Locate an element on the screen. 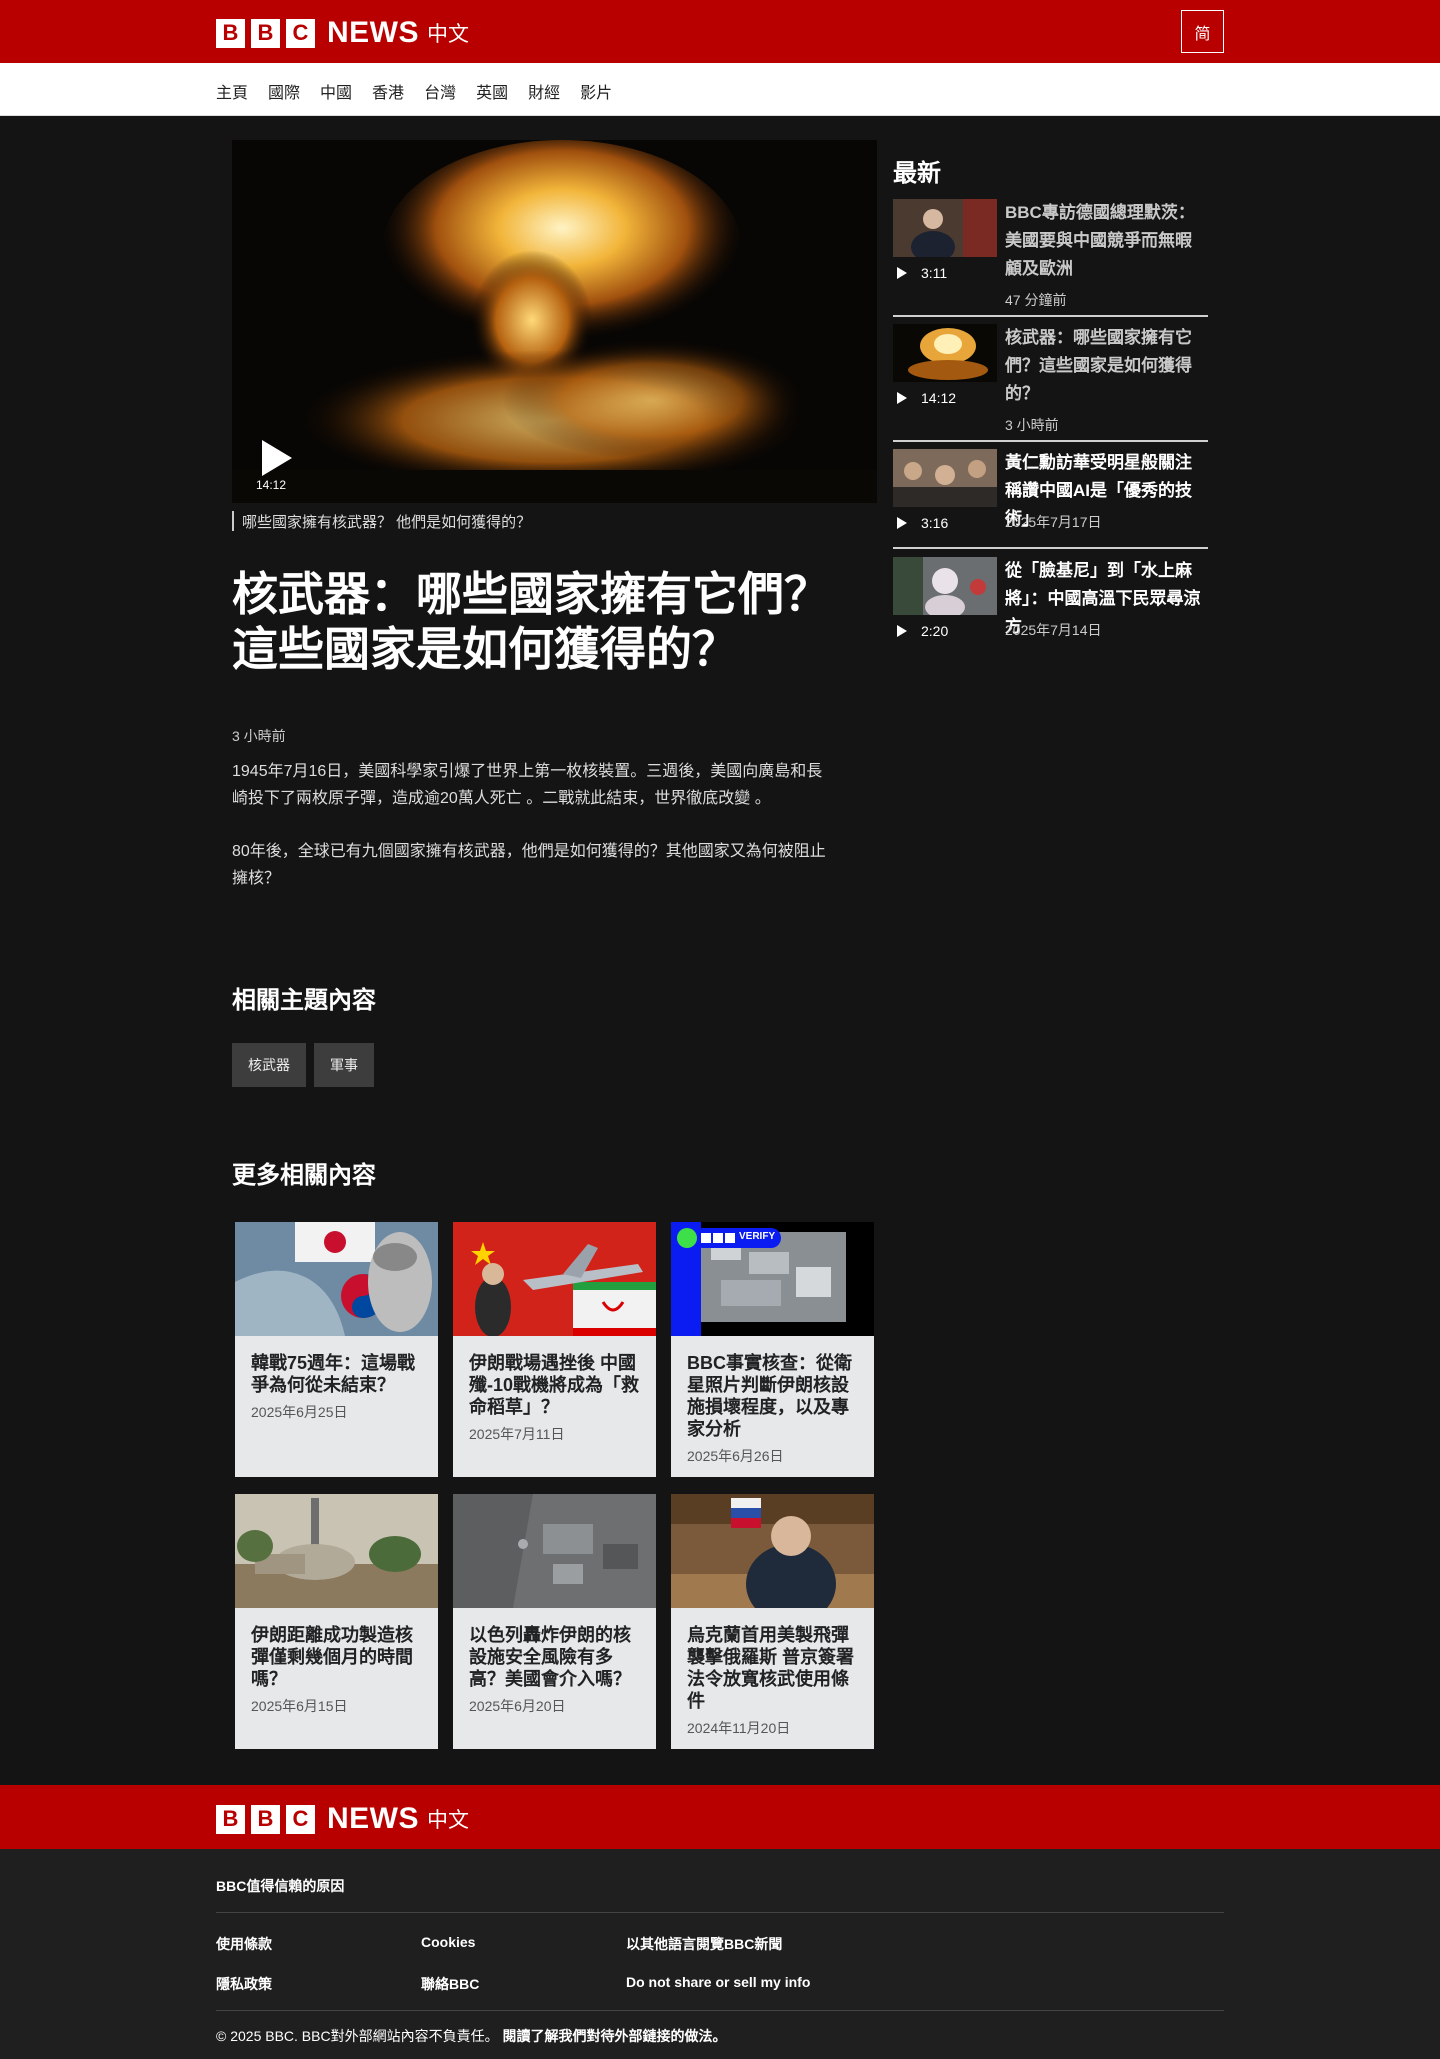 Image resolution: width=1440 pixels, height=2059 pixels. footer-terms-link: 使用條款 is located at coordinates (244, 1944).